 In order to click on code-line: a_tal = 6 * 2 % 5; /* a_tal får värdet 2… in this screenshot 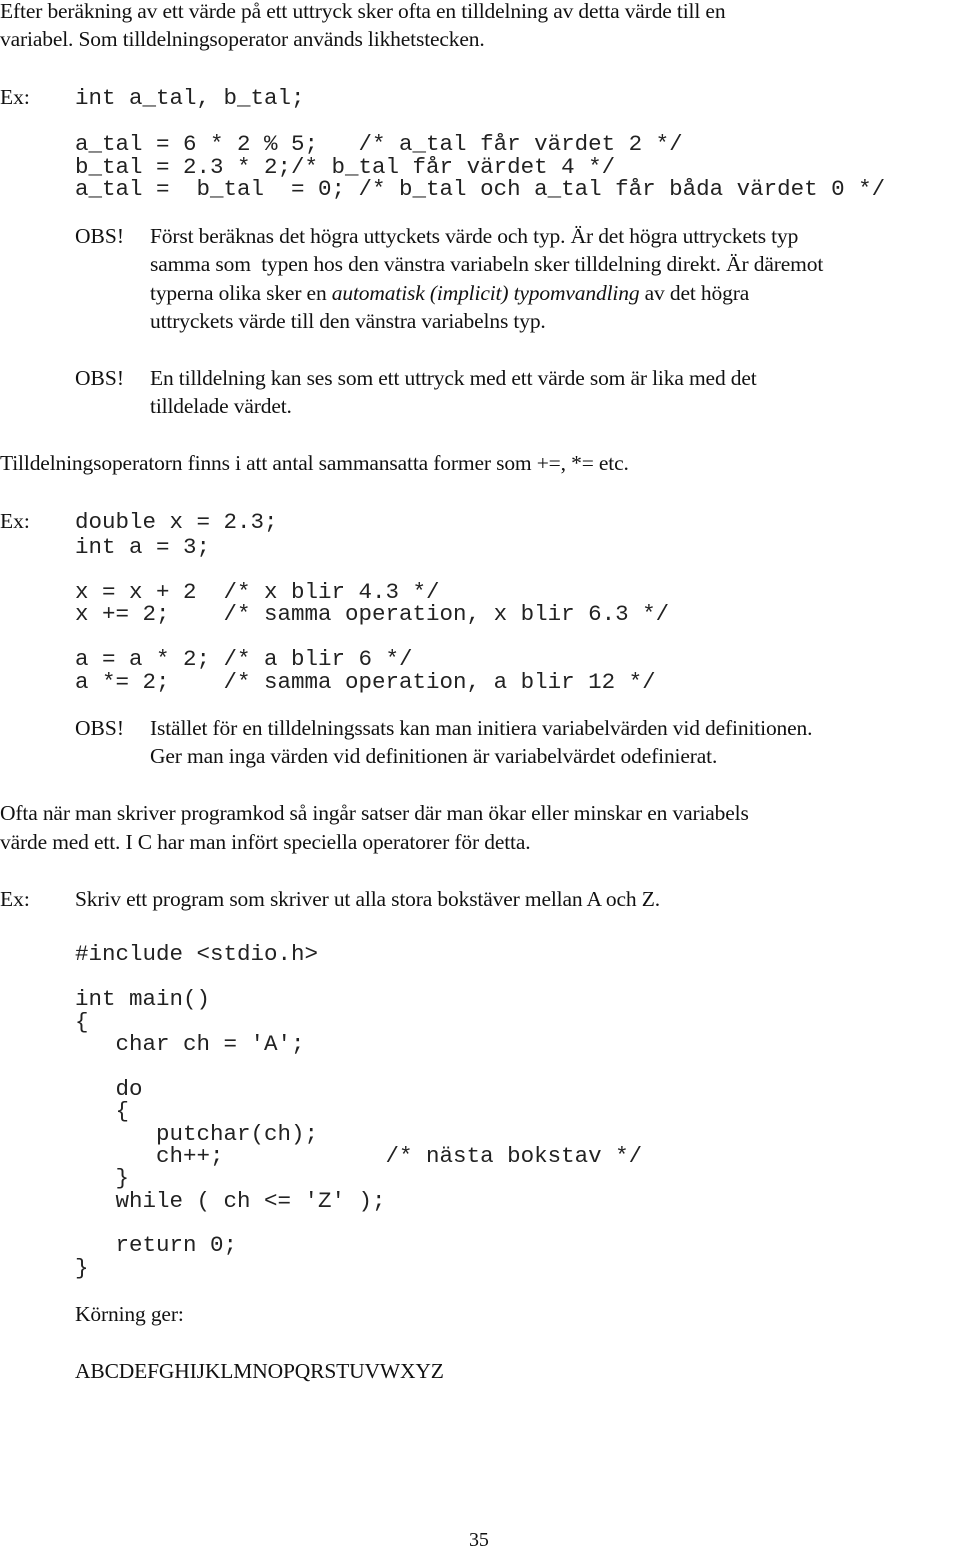, I will do `click(379, 144)`.